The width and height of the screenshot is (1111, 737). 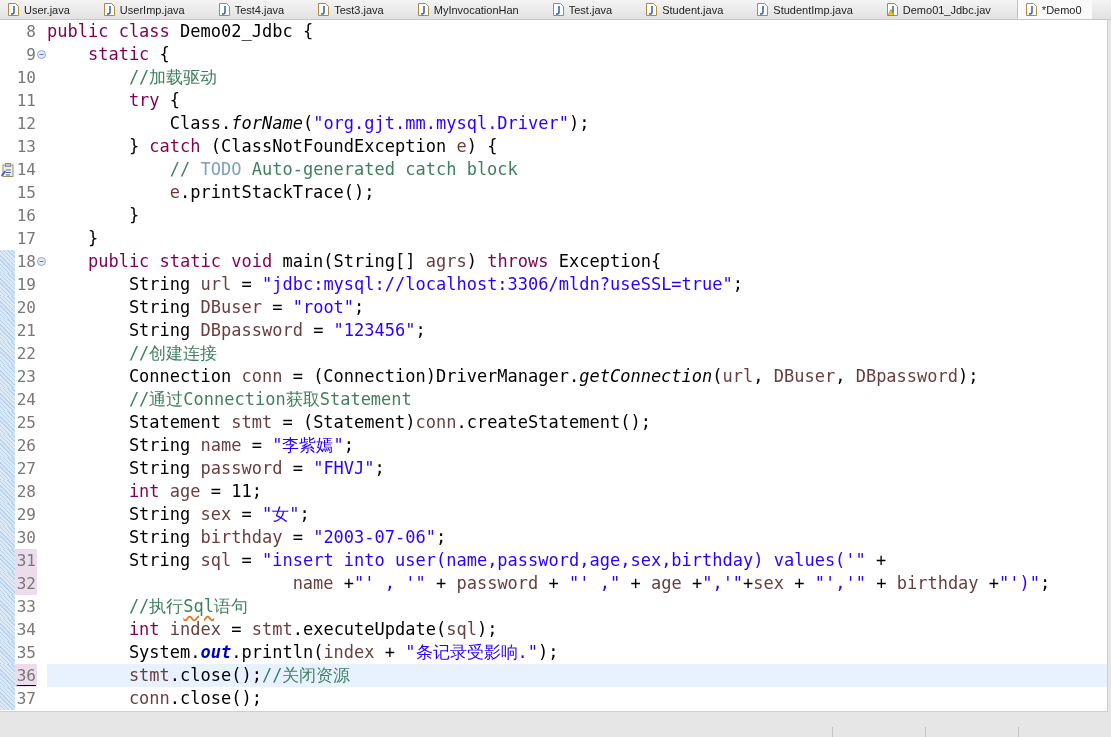 I want to click on line-number: 9, so click(x=31, y=55).